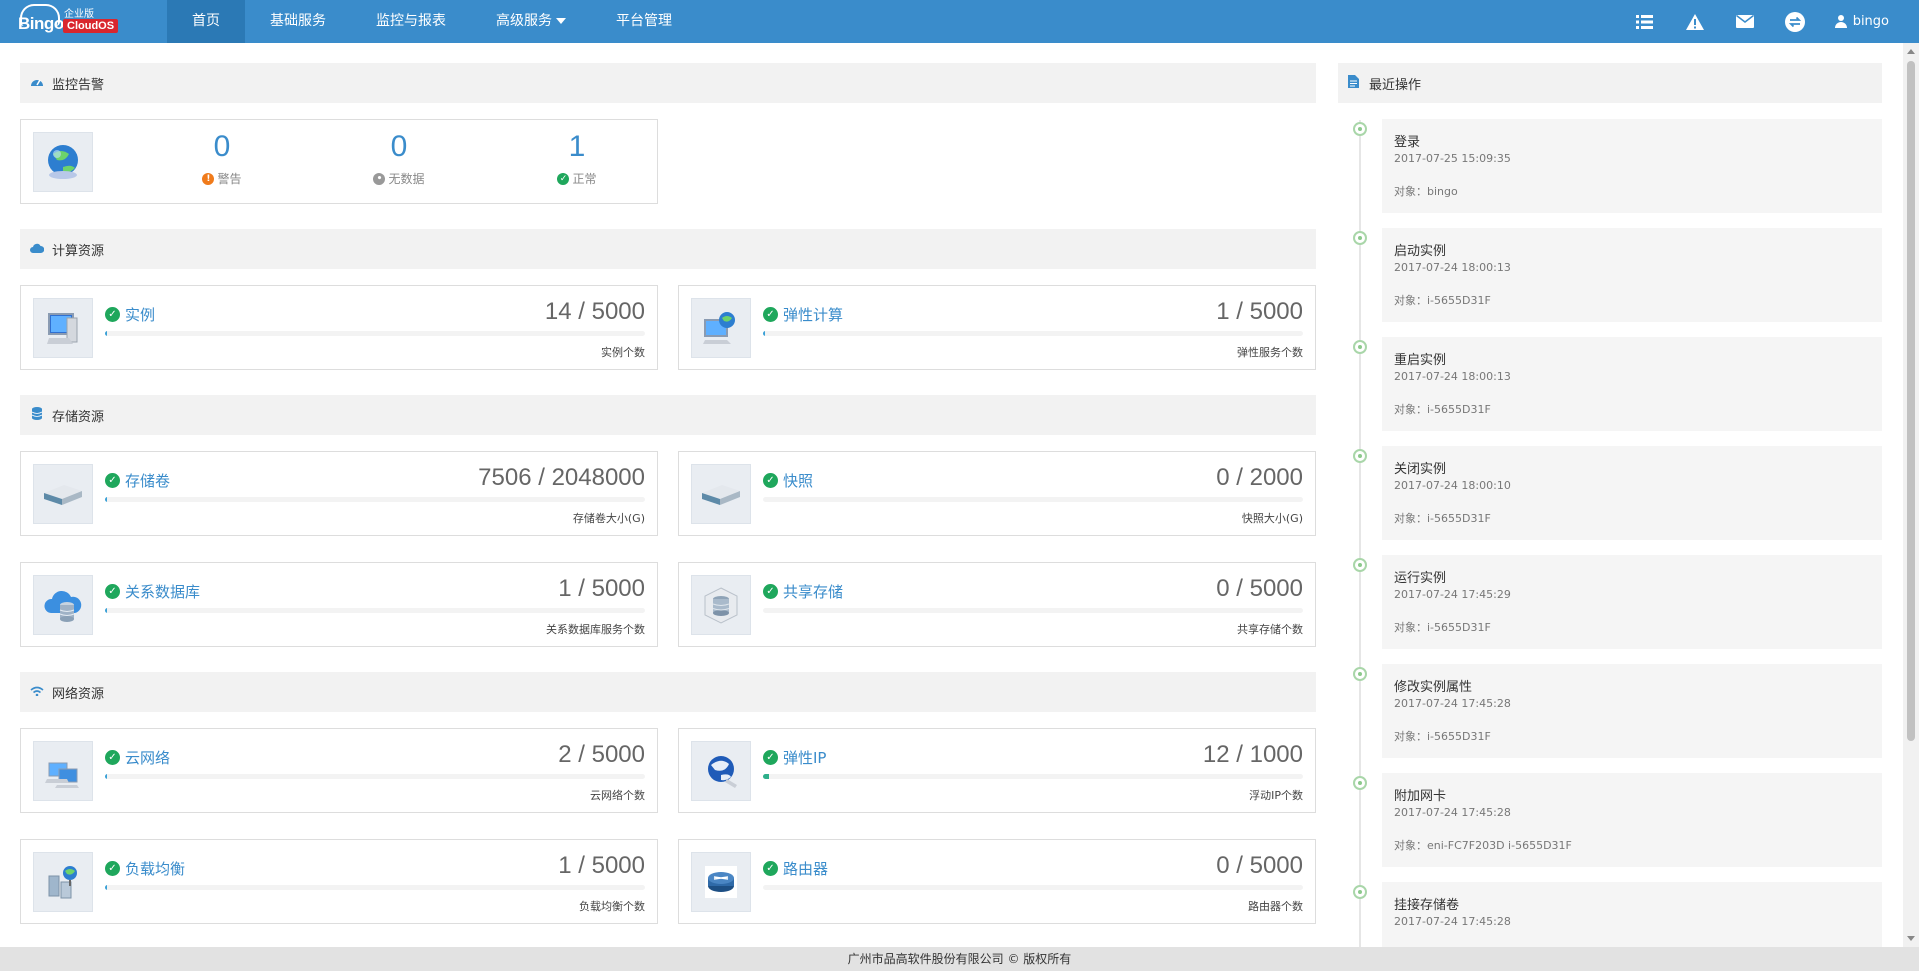  I want to click on hard-disk-icon, so click(721, 494).